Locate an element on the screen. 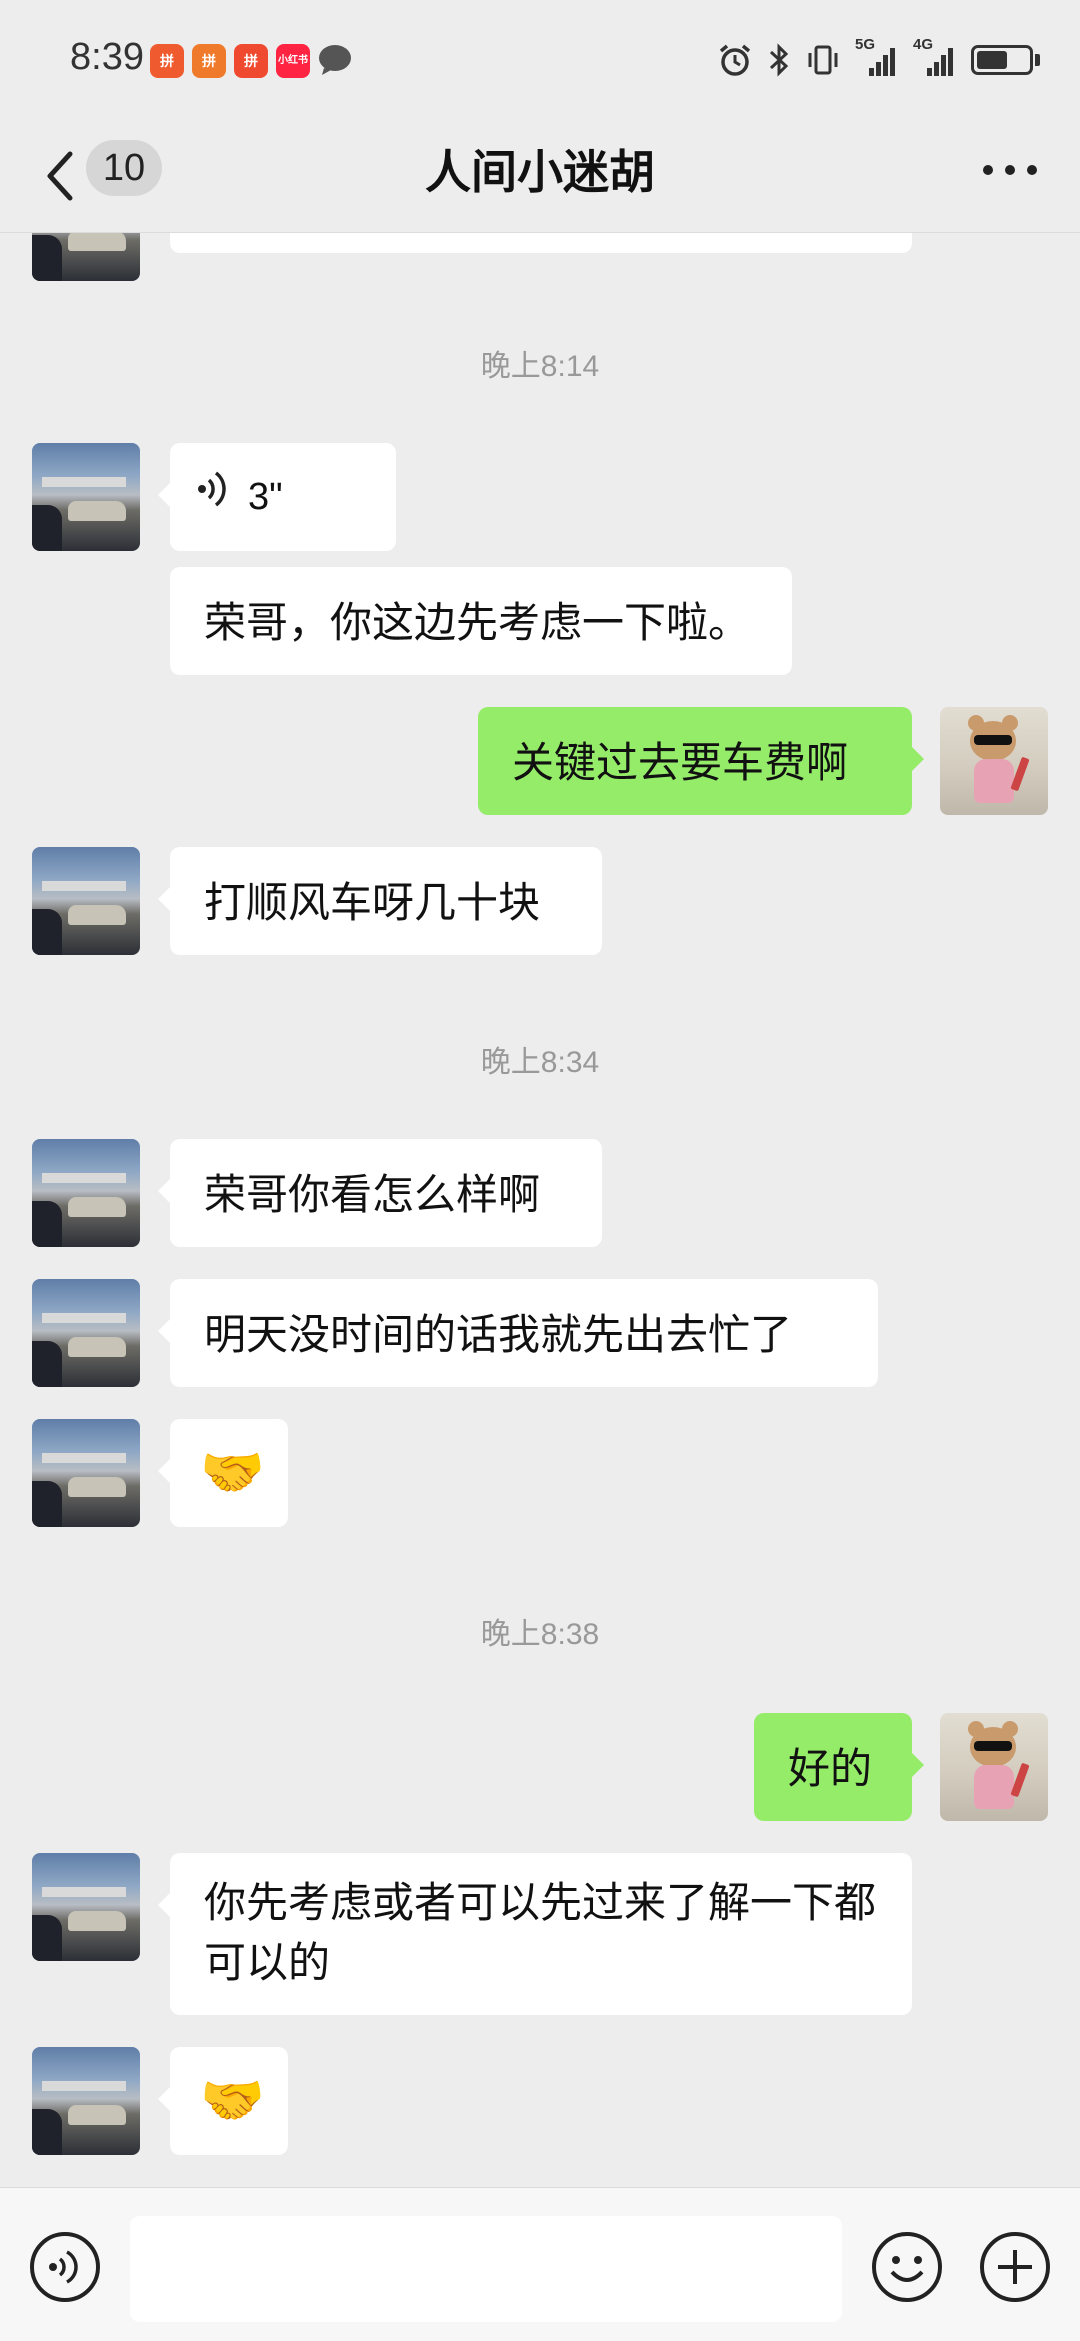 This screenshot has height=2341, width=1080. chat-title: 人间小迷胡 is located at coordinates (540, 172).